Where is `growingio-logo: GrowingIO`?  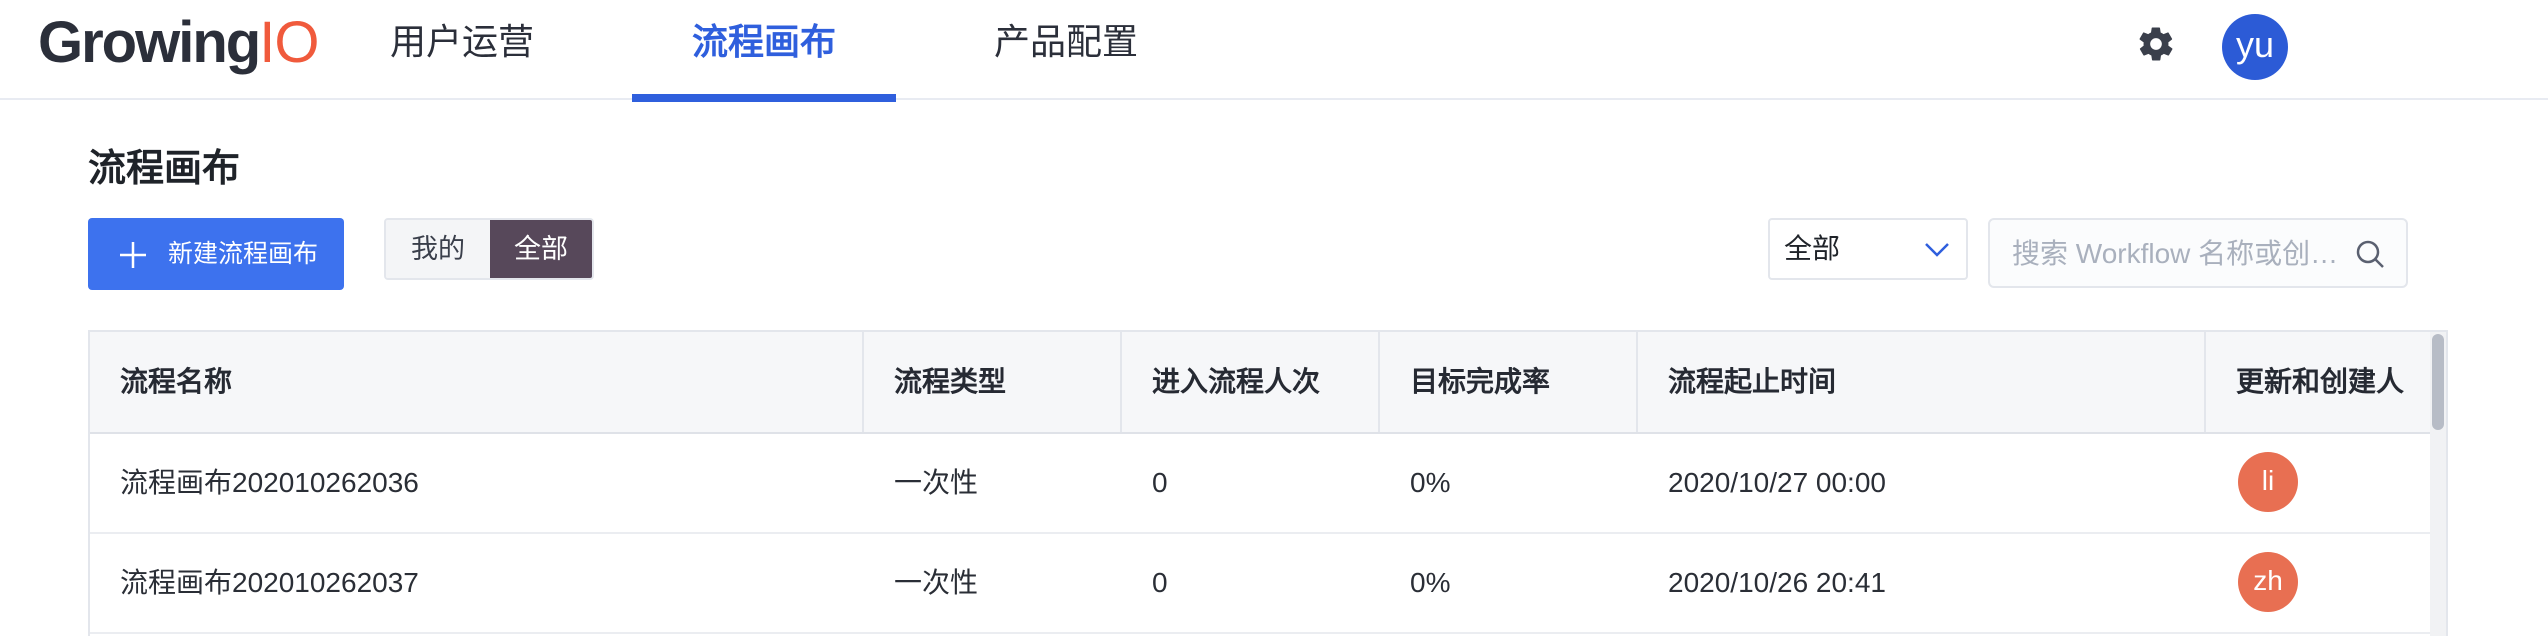
growingio-logo: GrowingIO is located at coordinates (178, 43).